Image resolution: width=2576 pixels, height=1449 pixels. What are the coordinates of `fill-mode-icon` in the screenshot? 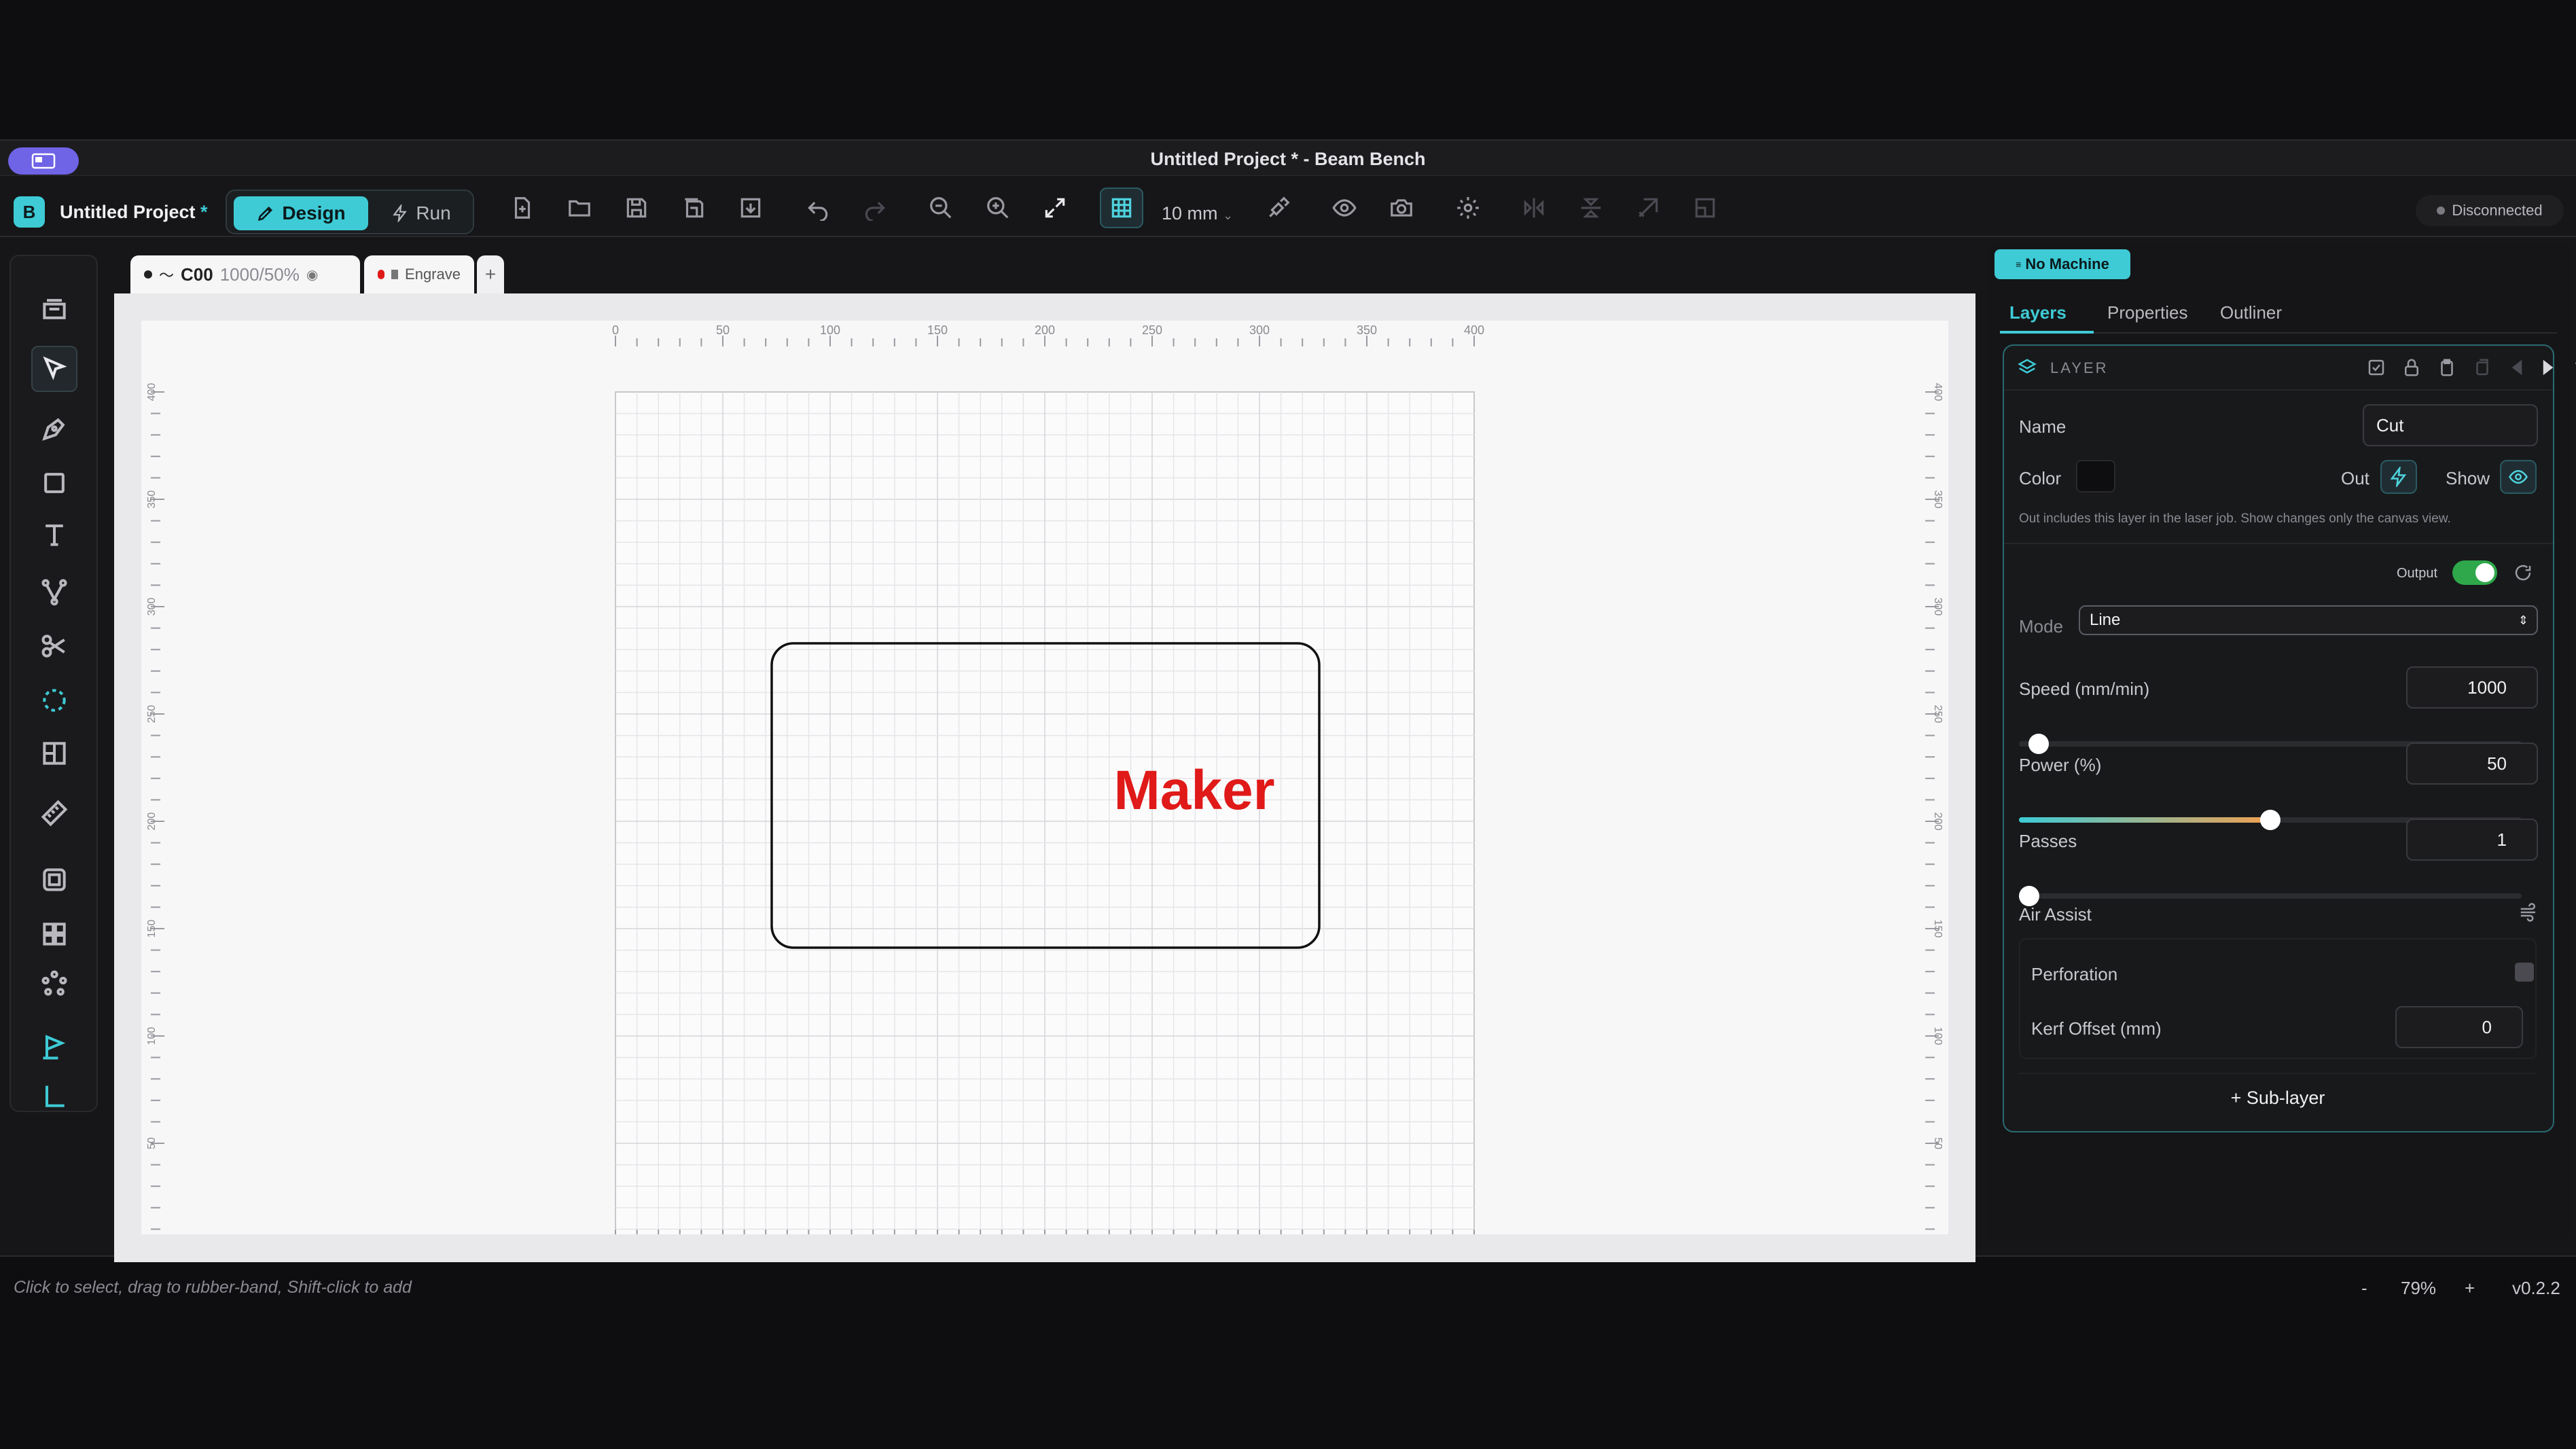 It's located at (395, 274).